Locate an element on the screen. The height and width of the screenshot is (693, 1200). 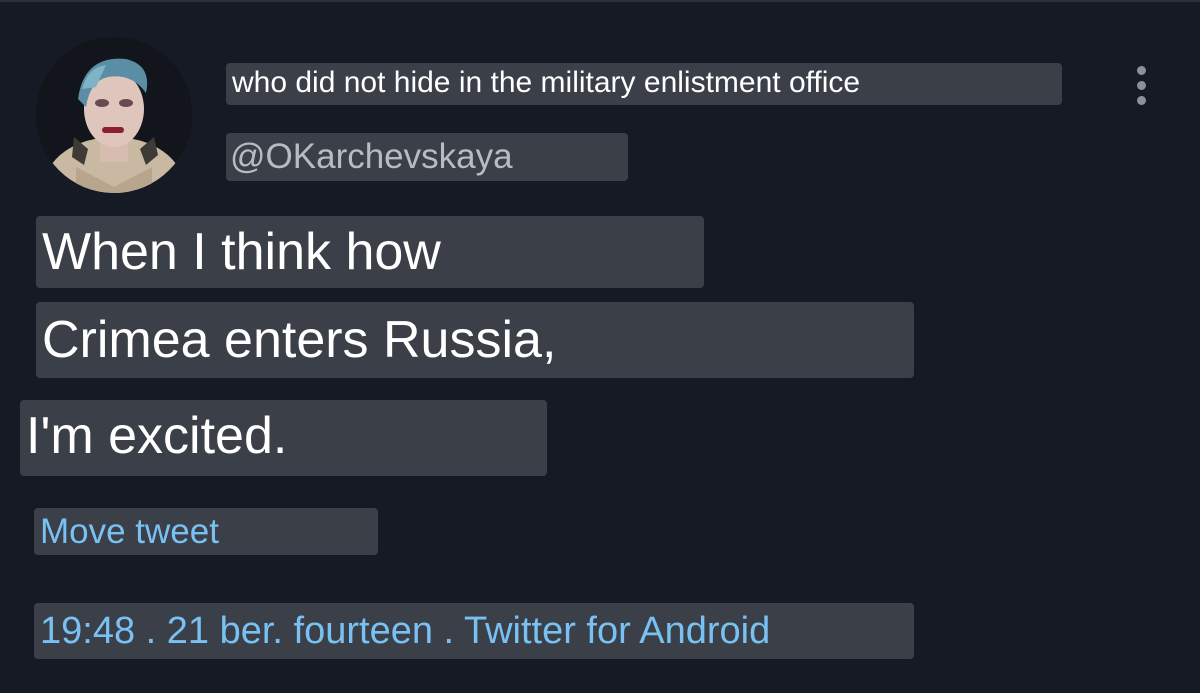
avatar-image is located at coordinates (114, 115).